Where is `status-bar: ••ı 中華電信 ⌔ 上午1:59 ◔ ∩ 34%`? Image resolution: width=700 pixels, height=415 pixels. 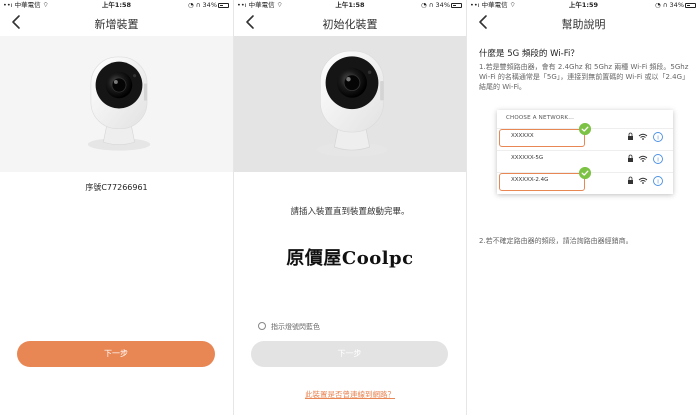
status-bar: ••ı 中華電信 ⌔ 上午1:59 ◔ ∩ 34% is located at coordinates (583, 5).